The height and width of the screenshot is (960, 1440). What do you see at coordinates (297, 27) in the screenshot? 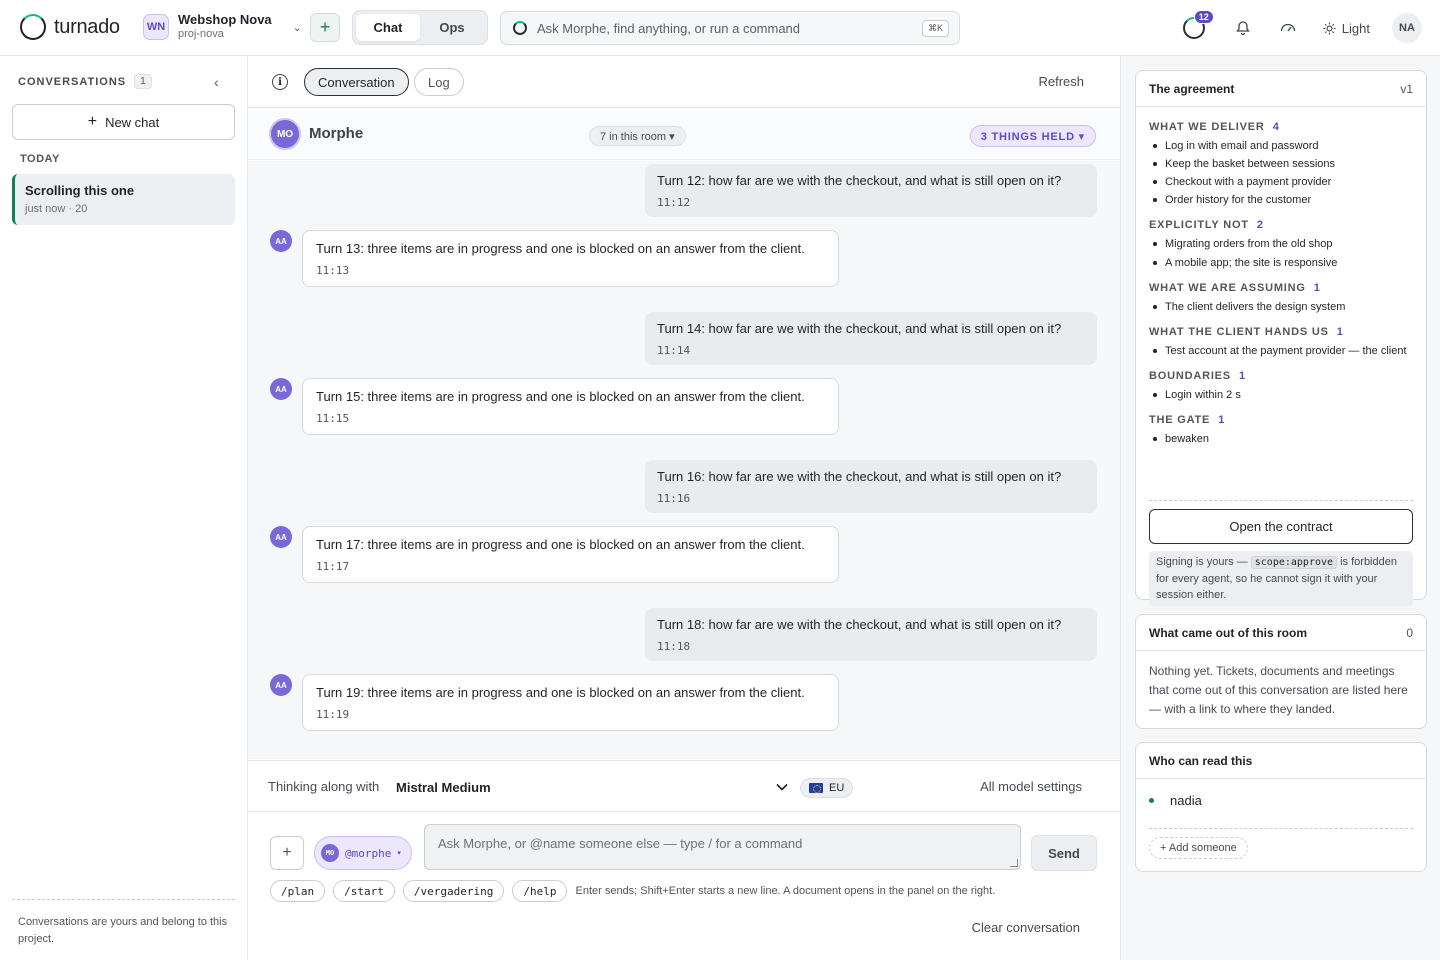
I see `chevron-down-icon: ⌄` at bounding box center [297, 27].